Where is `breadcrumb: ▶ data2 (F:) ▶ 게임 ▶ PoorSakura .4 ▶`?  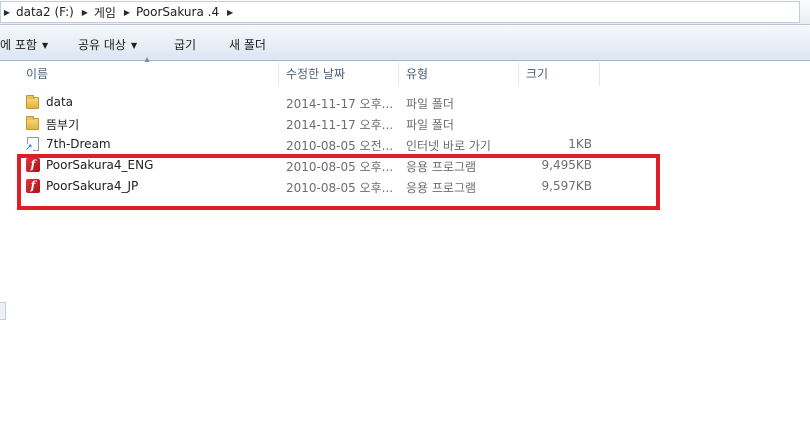 breadcrumb: ▶ data2 (F:) ▶ 게임 ▶ PoorSakura .4 ▶ is located at coordinates (400, 12).